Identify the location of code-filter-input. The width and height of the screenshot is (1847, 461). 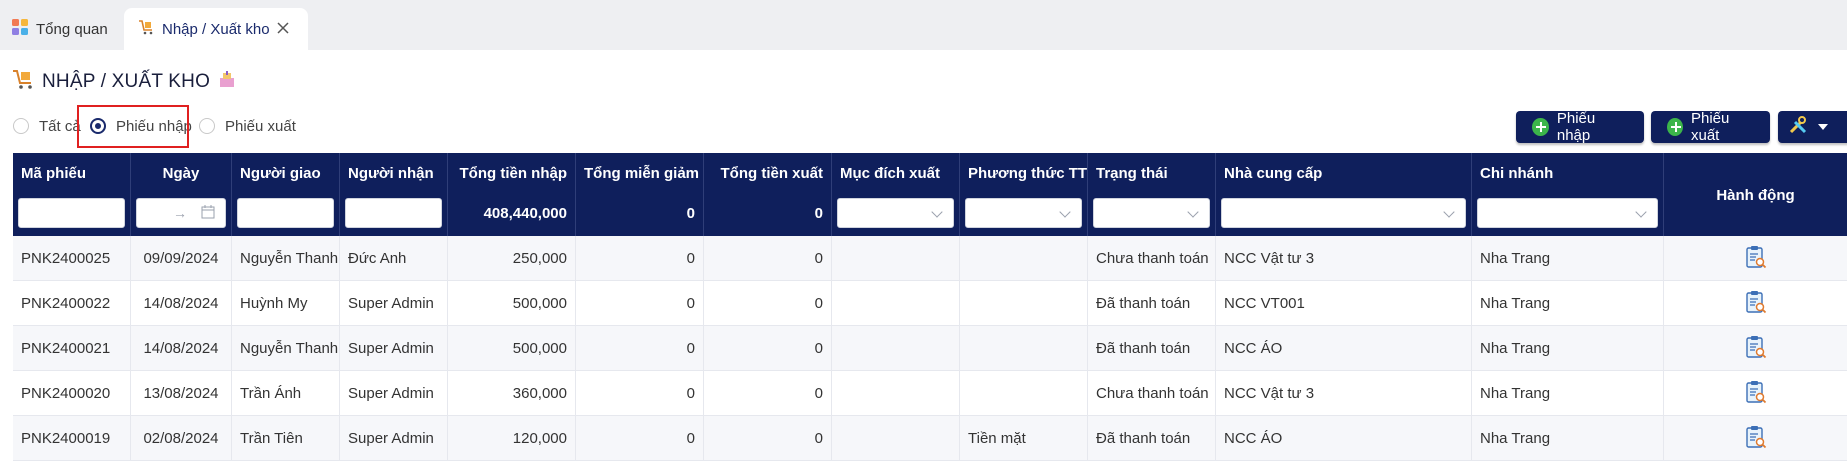
(71, 213).